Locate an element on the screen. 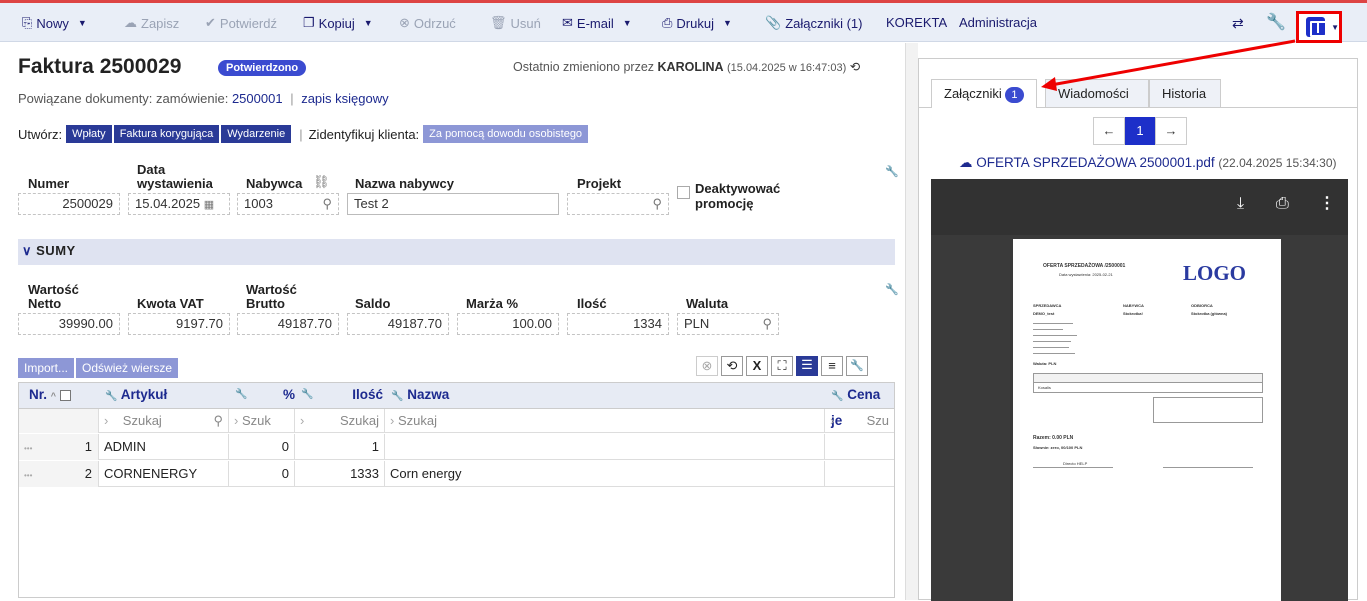  vat-label: Kwota VAT is located at coordinates (170, 303).